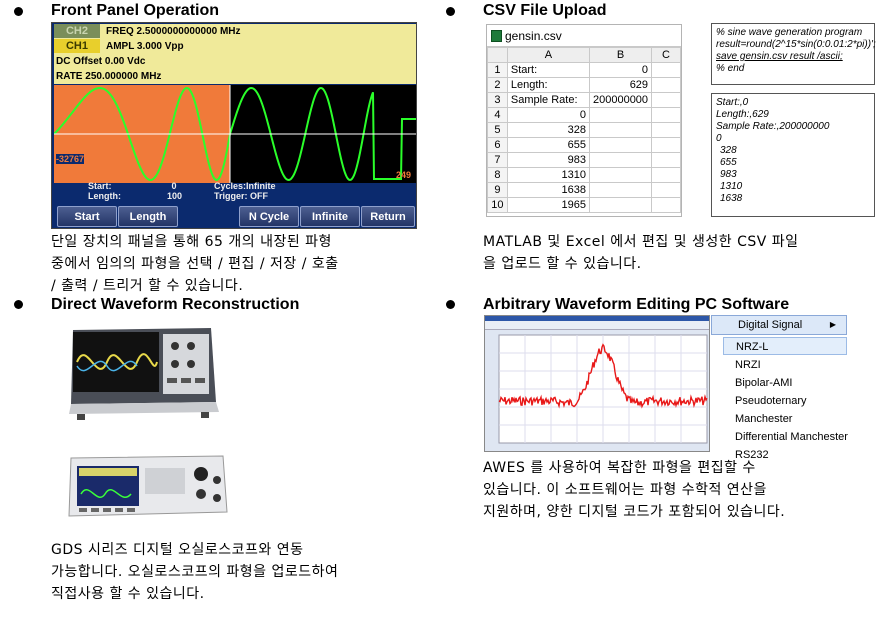 The height and width of the screenshot is (635, 884). Describe the element at coordinates (728, 150) in the screenshot. I see `output-line: 328` at that location.